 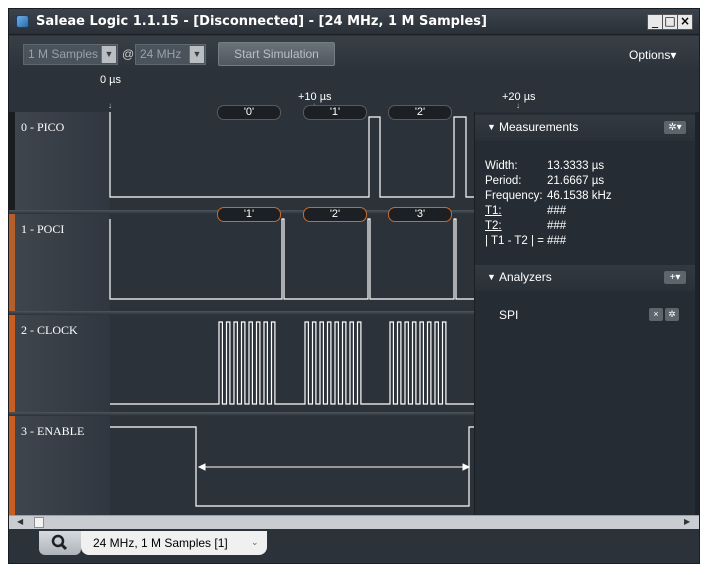 What do you see at coordinates (585, 278) in the screenshot?
I see `analyzers-header: ▼ Analyzers +▾` at bounding box center [585, 278].